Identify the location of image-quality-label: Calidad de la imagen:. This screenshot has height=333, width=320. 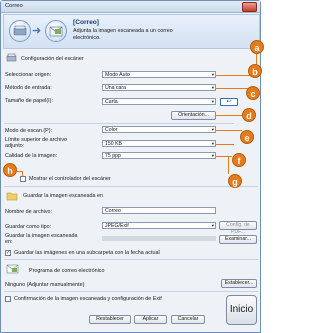
(31, 156).